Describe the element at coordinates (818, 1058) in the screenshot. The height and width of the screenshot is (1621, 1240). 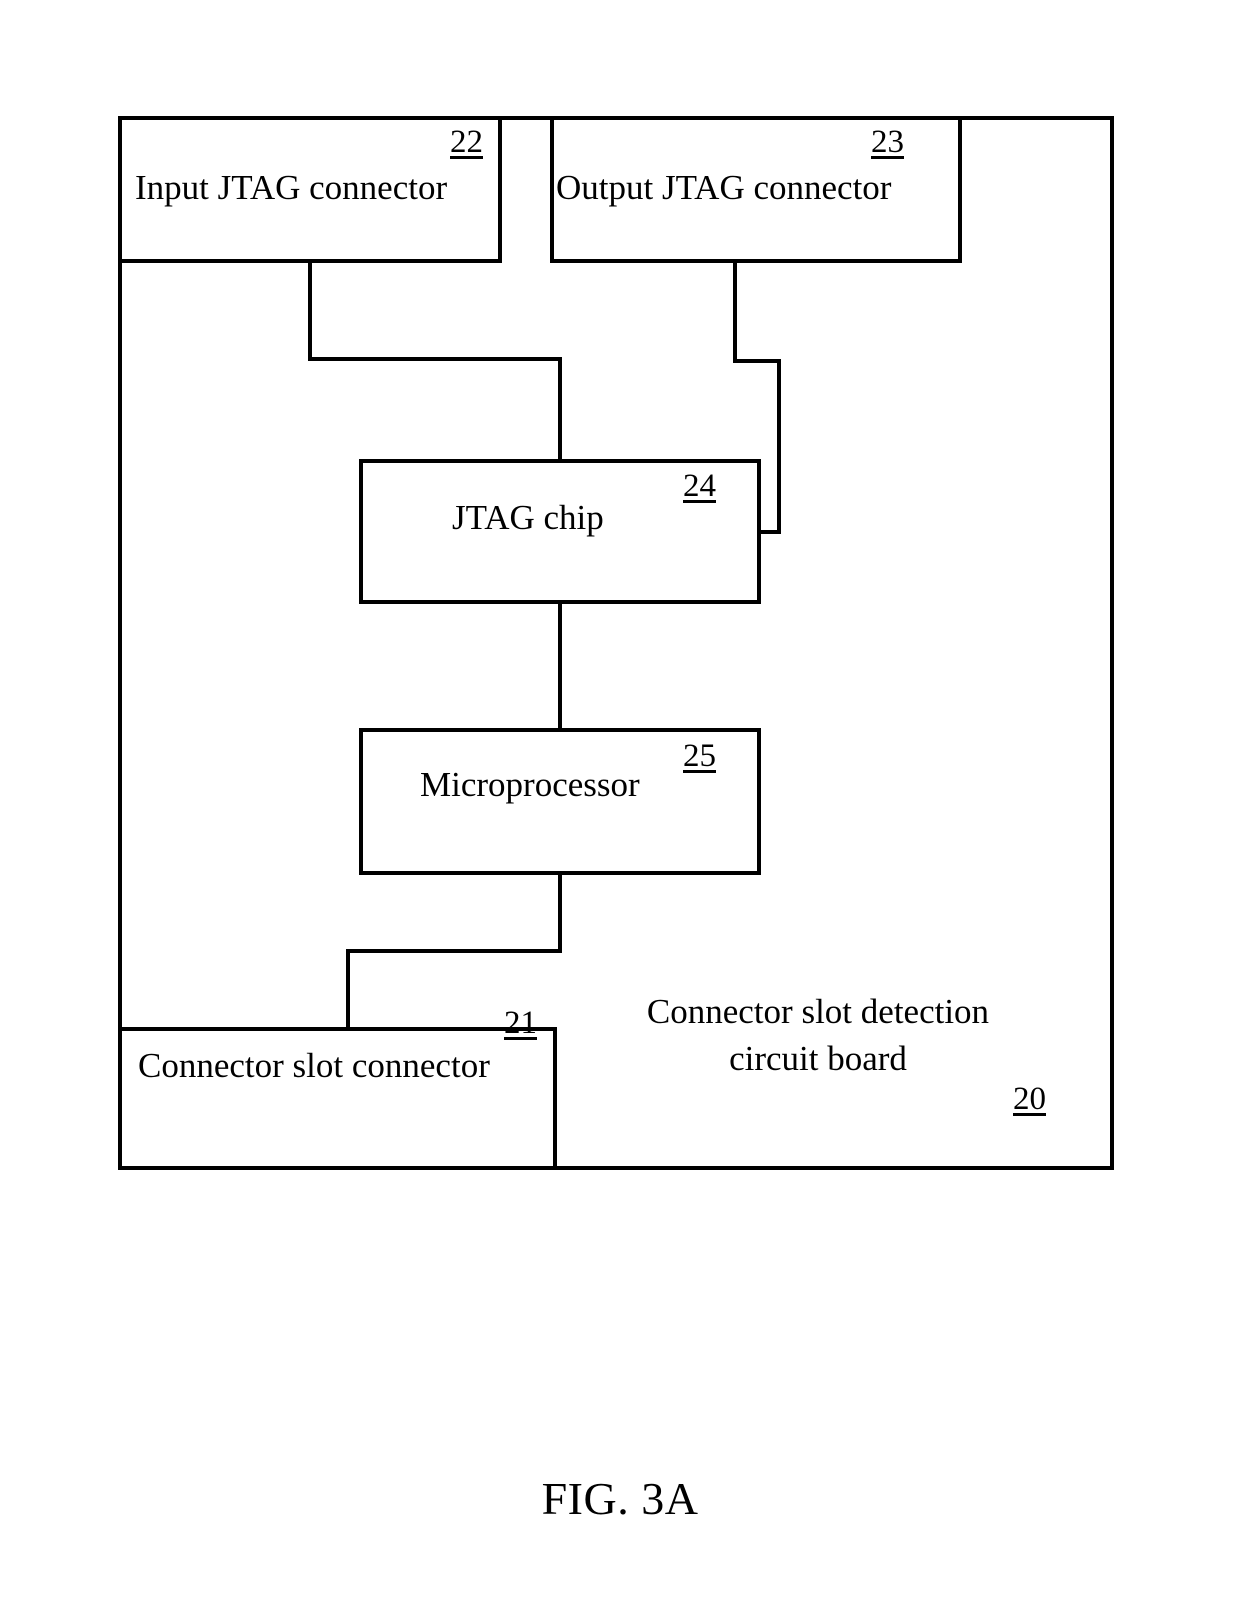
I see `board-label-line-2: circuit board` at that location.